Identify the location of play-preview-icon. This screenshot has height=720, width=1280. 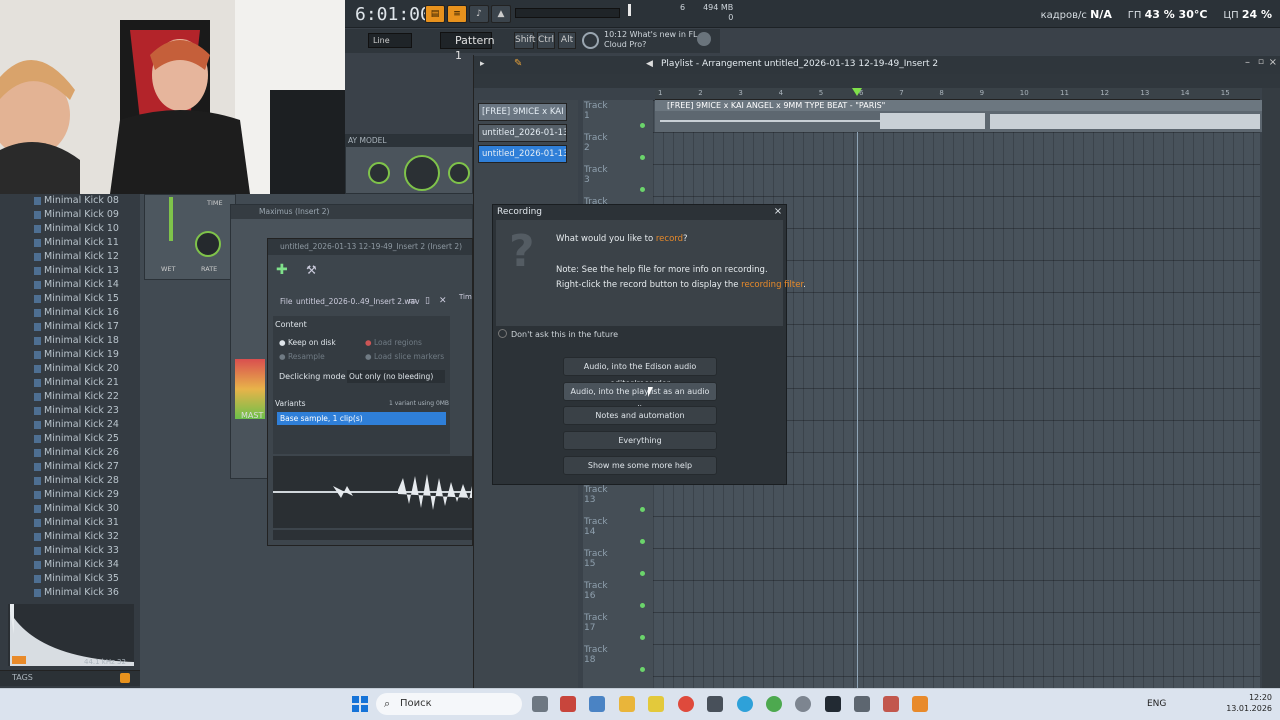
(19, 660).